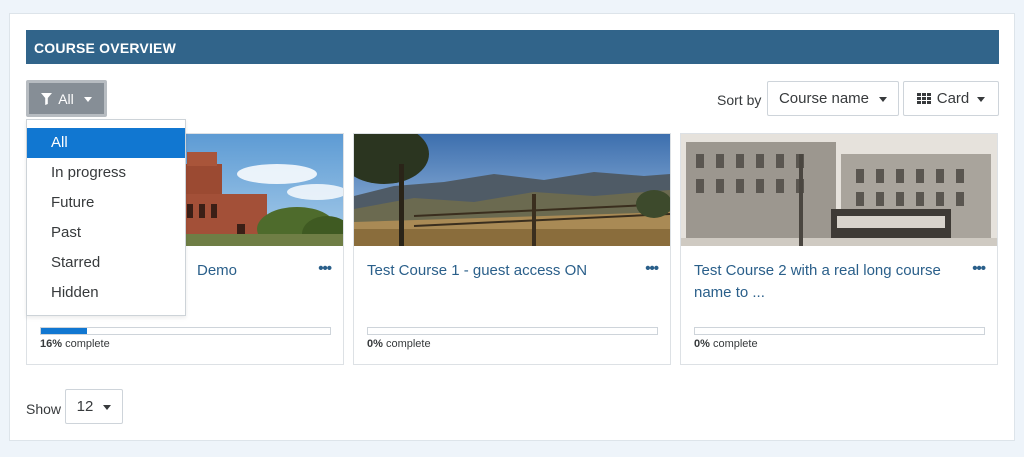 Image resolution: width=1024 pixels, height=457 pixels. Describe the element at coordinates (739, 100) in the screenshot. I see `sort-label: Sort by` at that location.